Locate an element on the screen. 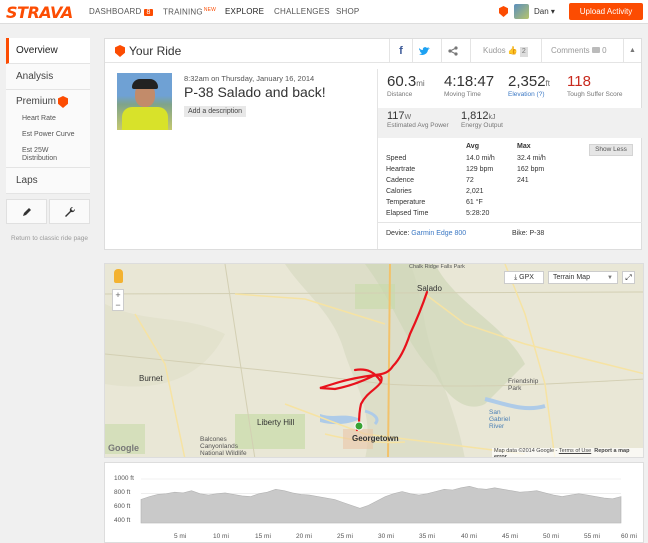 Image resolution: width=648 pixels, height=543 pixels. twitter-share-button is located at coordinates (423, 51).